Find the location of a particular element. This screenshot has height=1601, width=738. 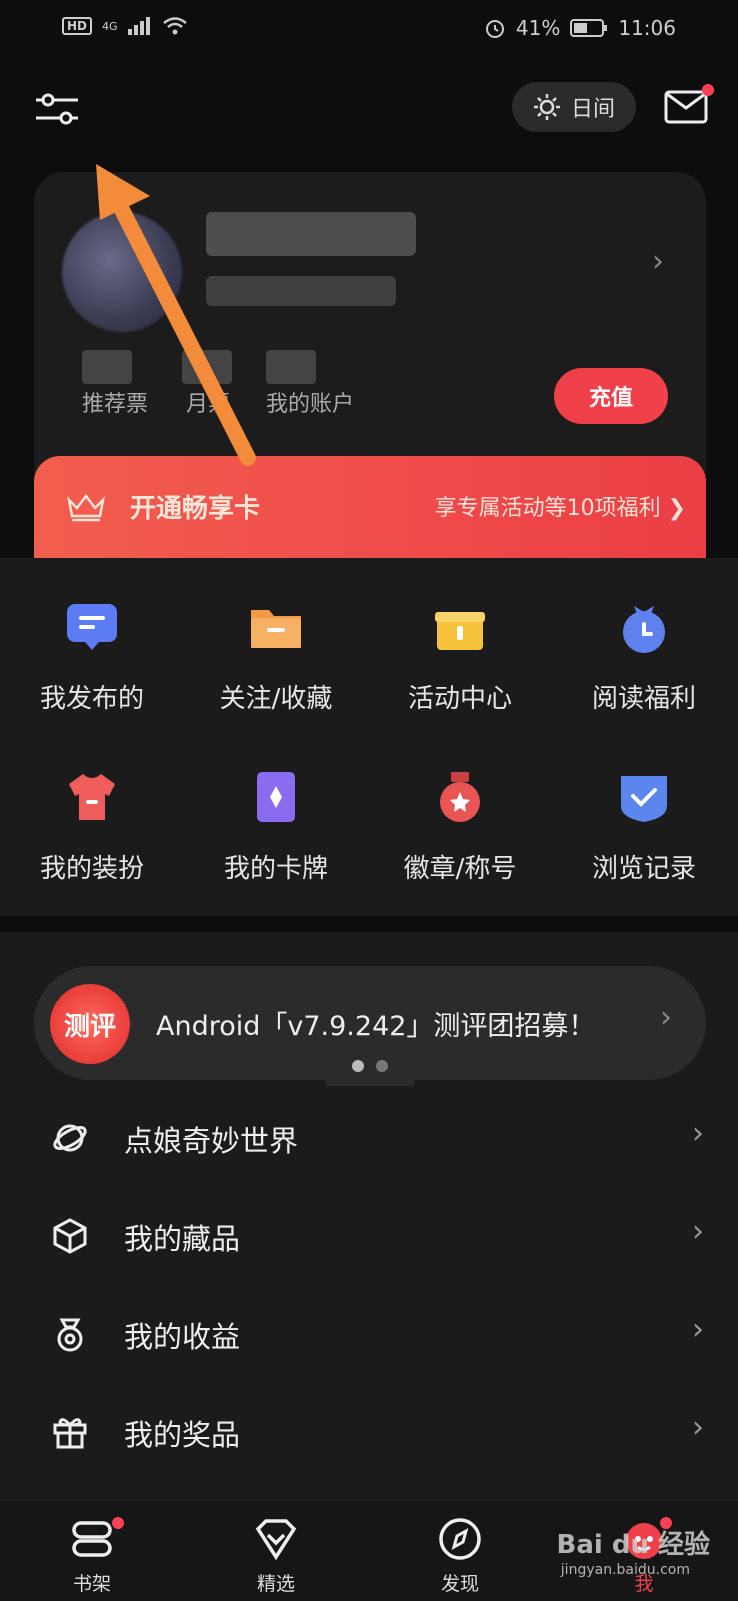

avatar is located at coordinates (122, 272).